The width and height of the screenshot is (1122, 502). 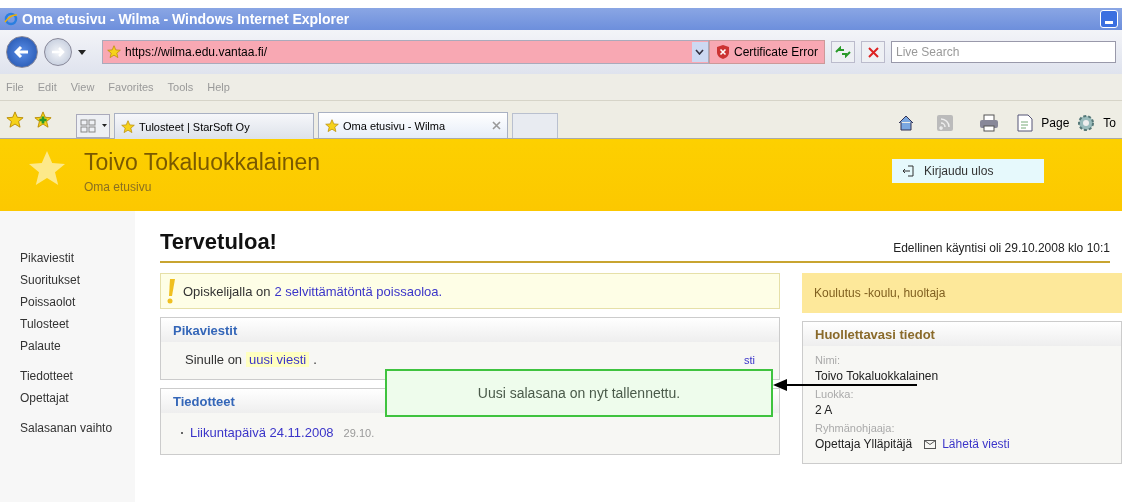 I want to click on page-heading: Tervetuloa!, so click(x=218, y=242).